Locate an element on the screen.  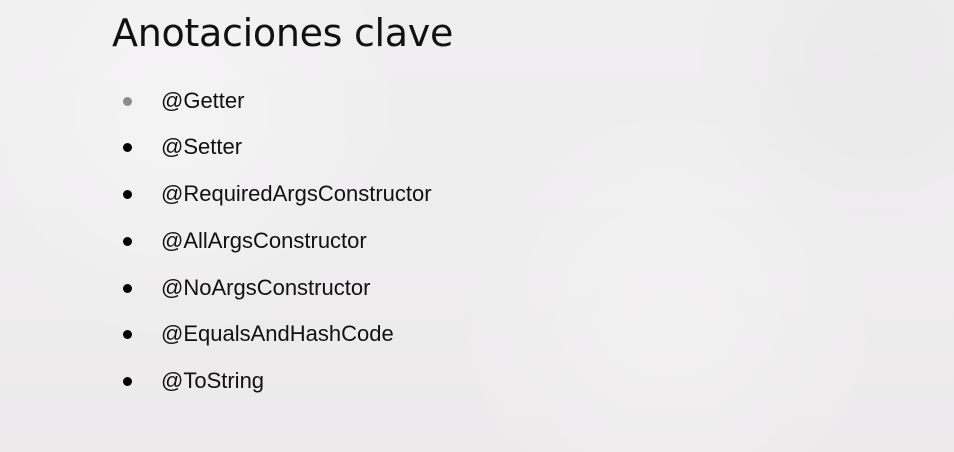
list-item-label: @ToString is located at coordinates (213, 380).